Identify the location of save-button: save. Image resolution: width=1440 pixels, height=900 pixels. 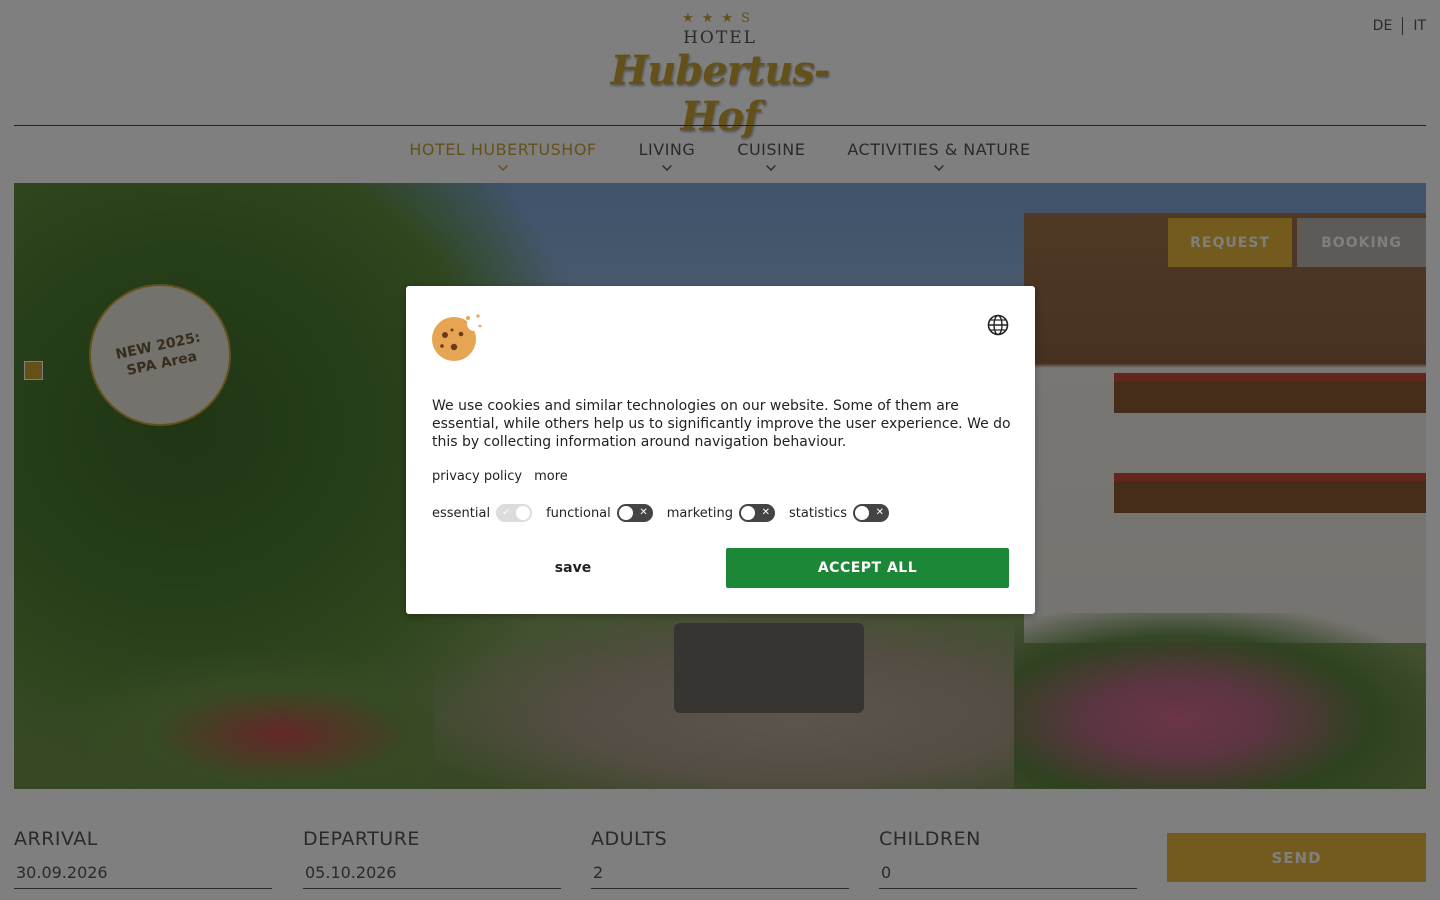
(573, 568).